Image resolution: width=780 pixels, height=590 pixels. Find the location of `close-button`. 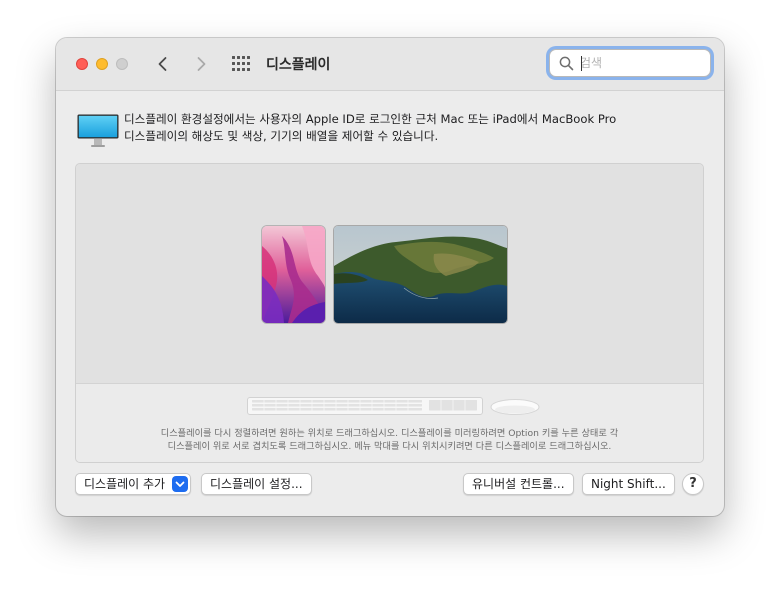

close-button is located at coordinates (82, 64).